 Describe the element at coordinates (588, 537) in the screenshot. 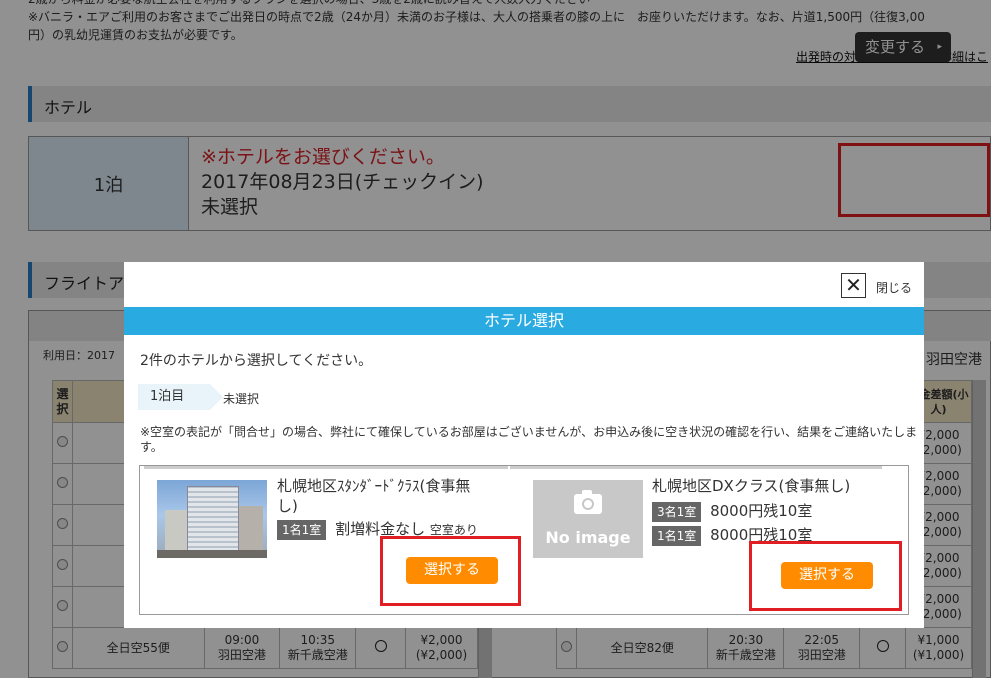

I see `no-image-text: No image` at that location.